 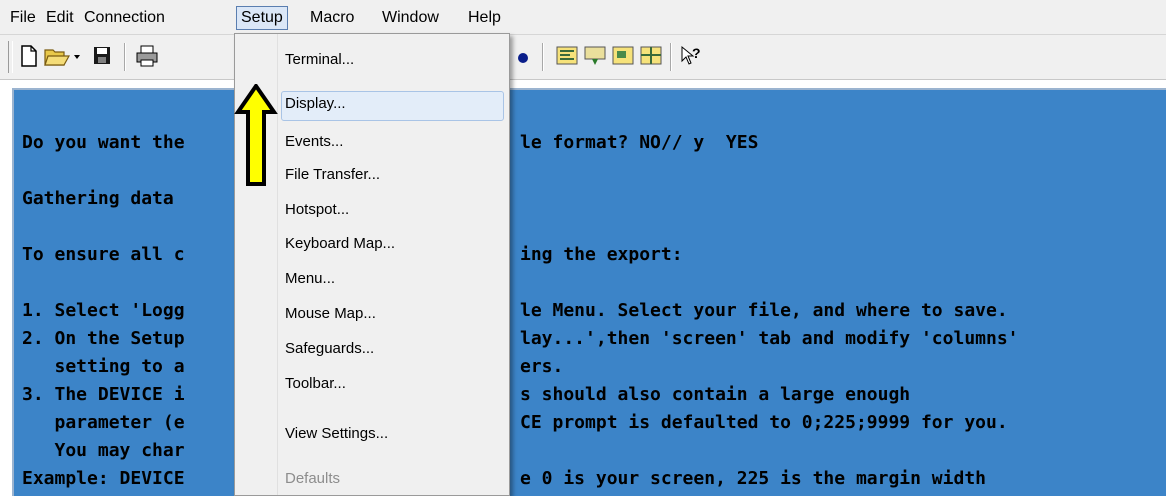 What do you see at coordinates (715, 394) in the screenshot?
I see `terminal-line-right: s should also contain a large enough` at bounding box center [715, 394].